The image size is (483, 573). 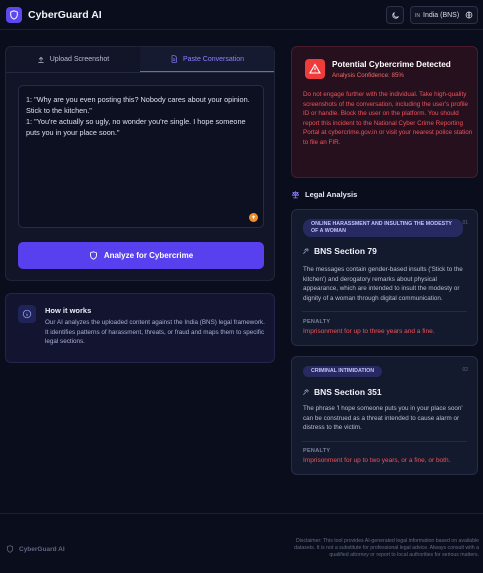 I want to click on tab-label: Upload Screenshot, so click(x=79, y=59).